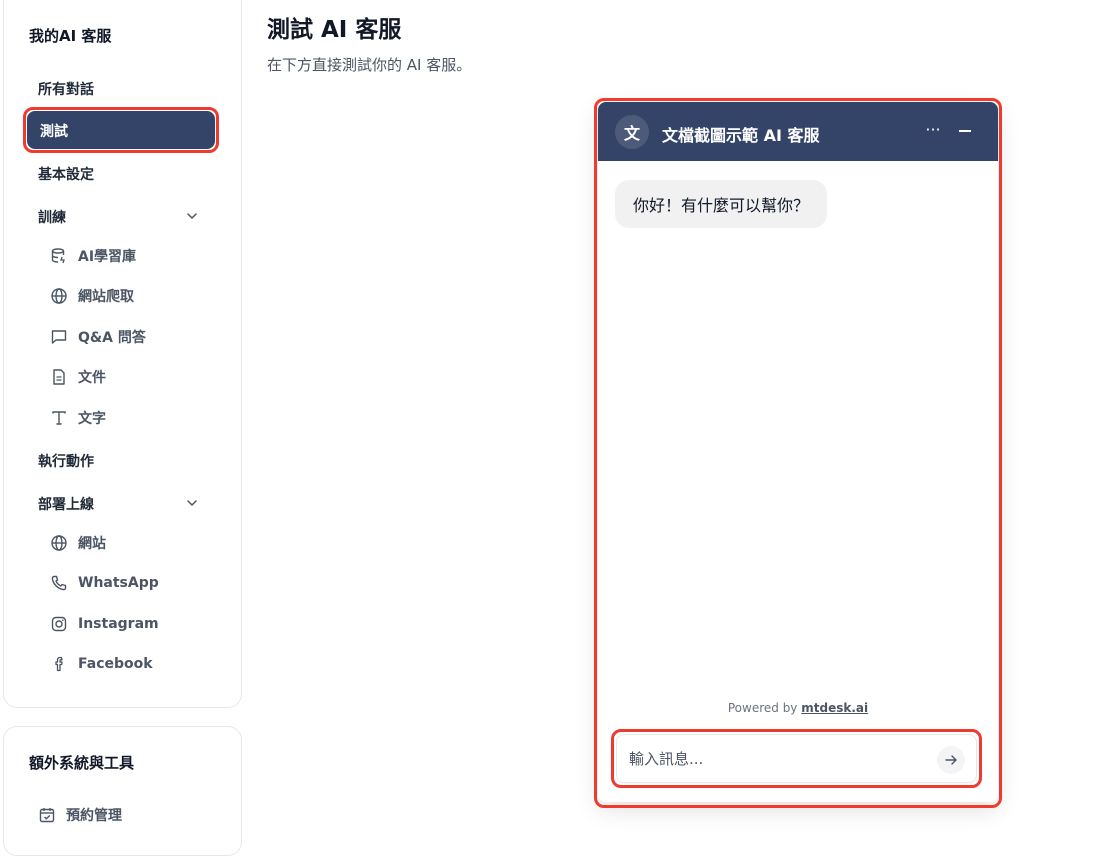 The width and height of the screenshot is (1120, 856). I want to click on sidebar-subitem-whatsapp: WhatsApp, so click(104, 583).